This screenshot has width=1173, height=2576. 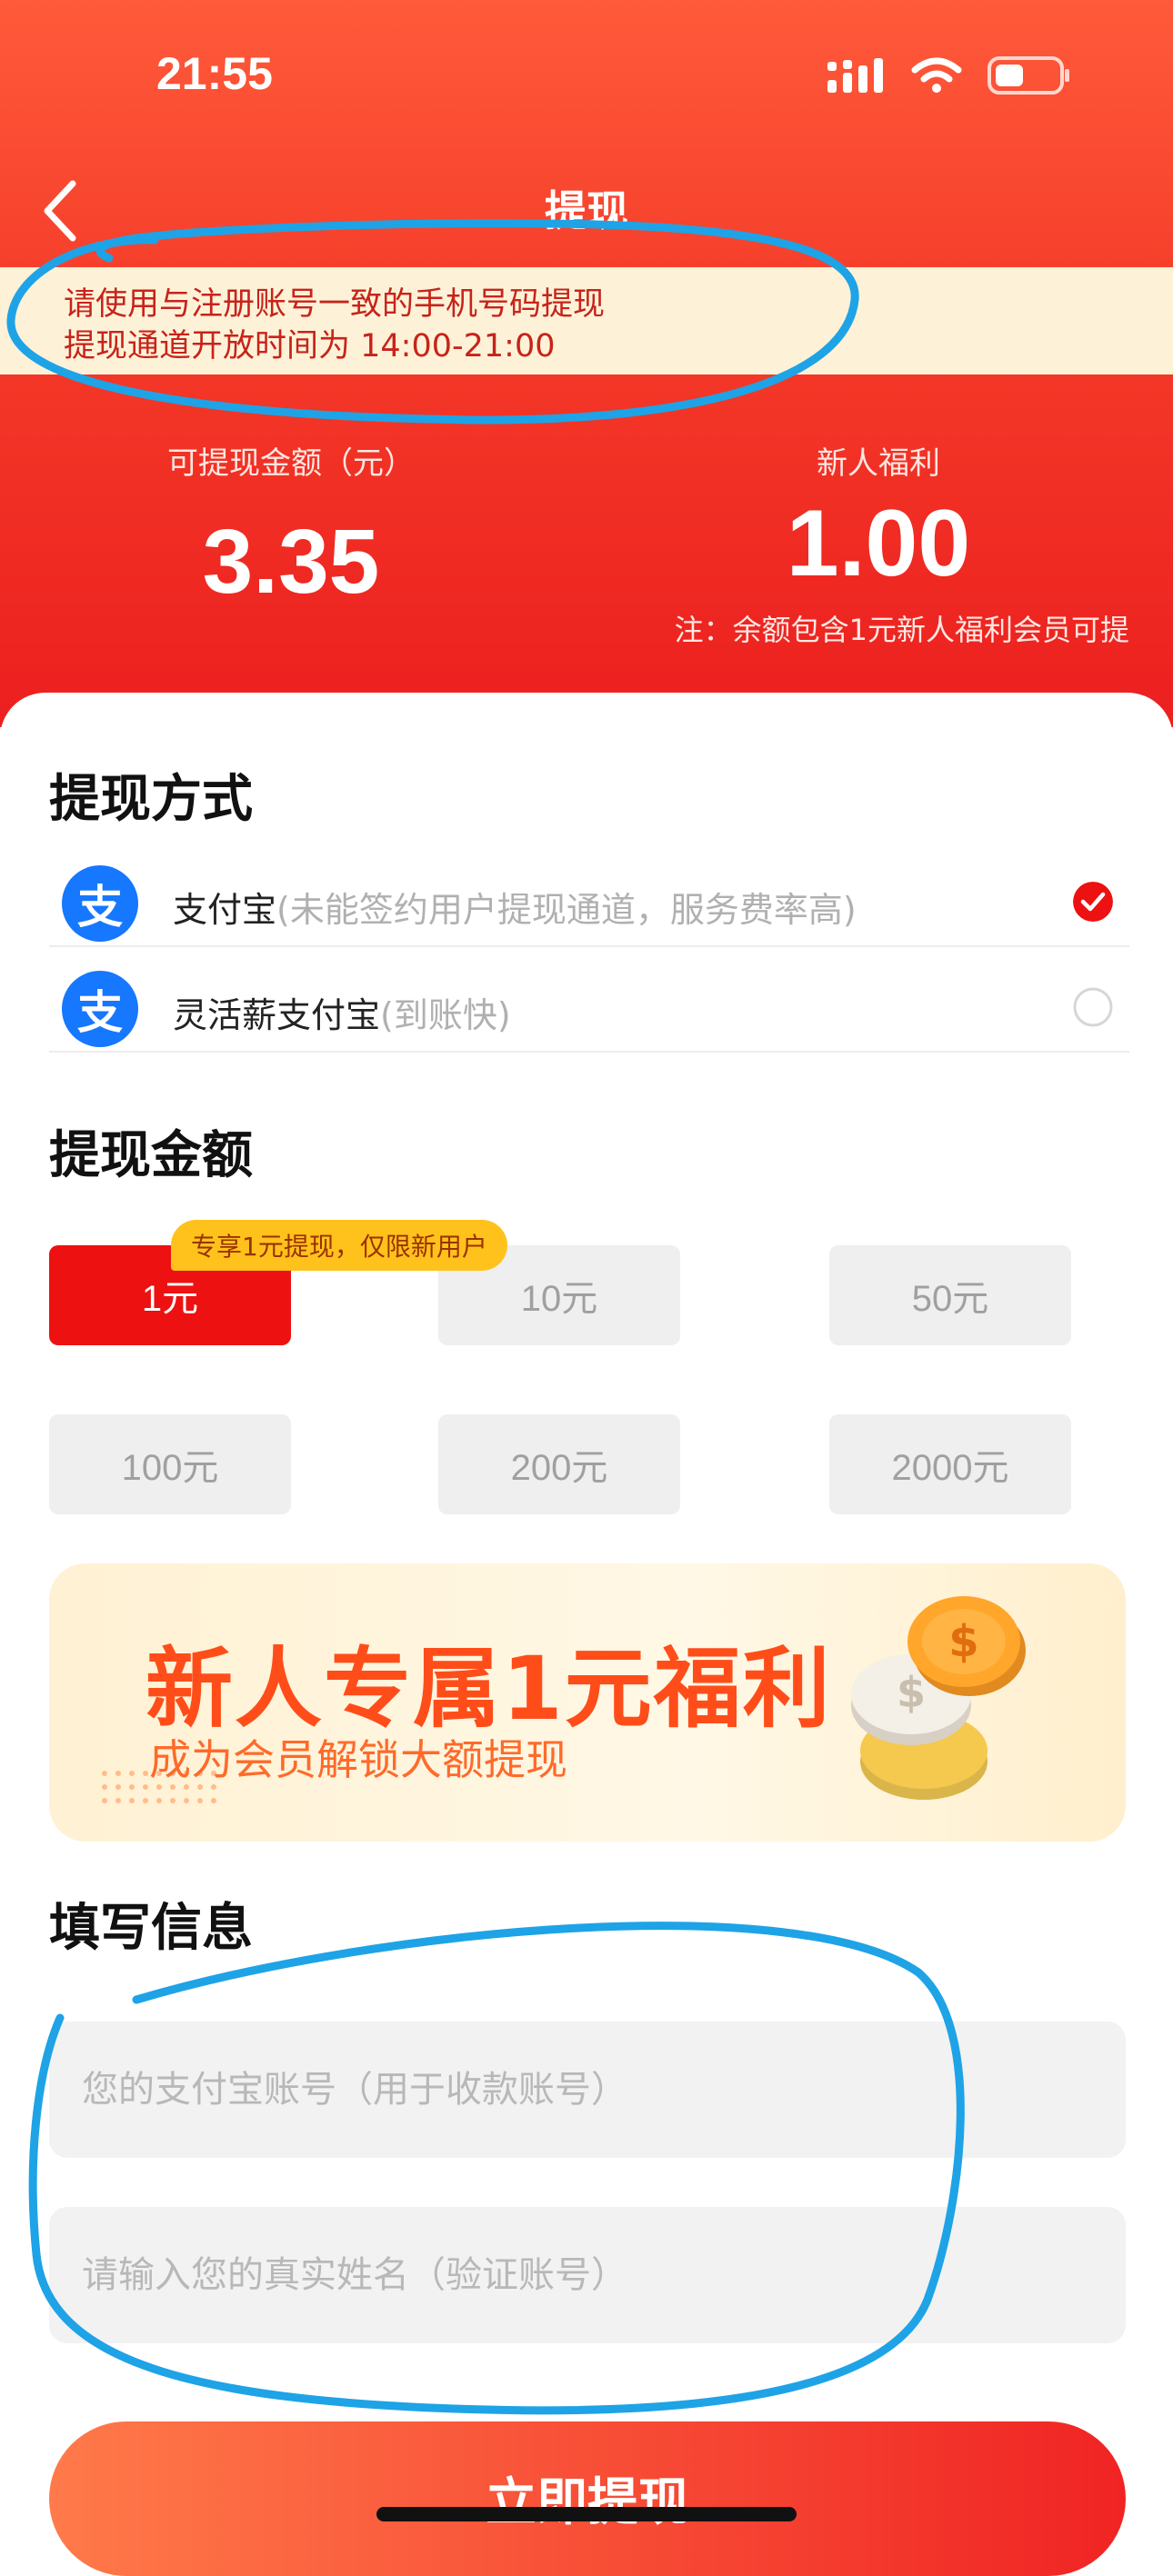 I want to click on banner-subline: 成为会员解锁大额提现, so click(x=358, y=1759).